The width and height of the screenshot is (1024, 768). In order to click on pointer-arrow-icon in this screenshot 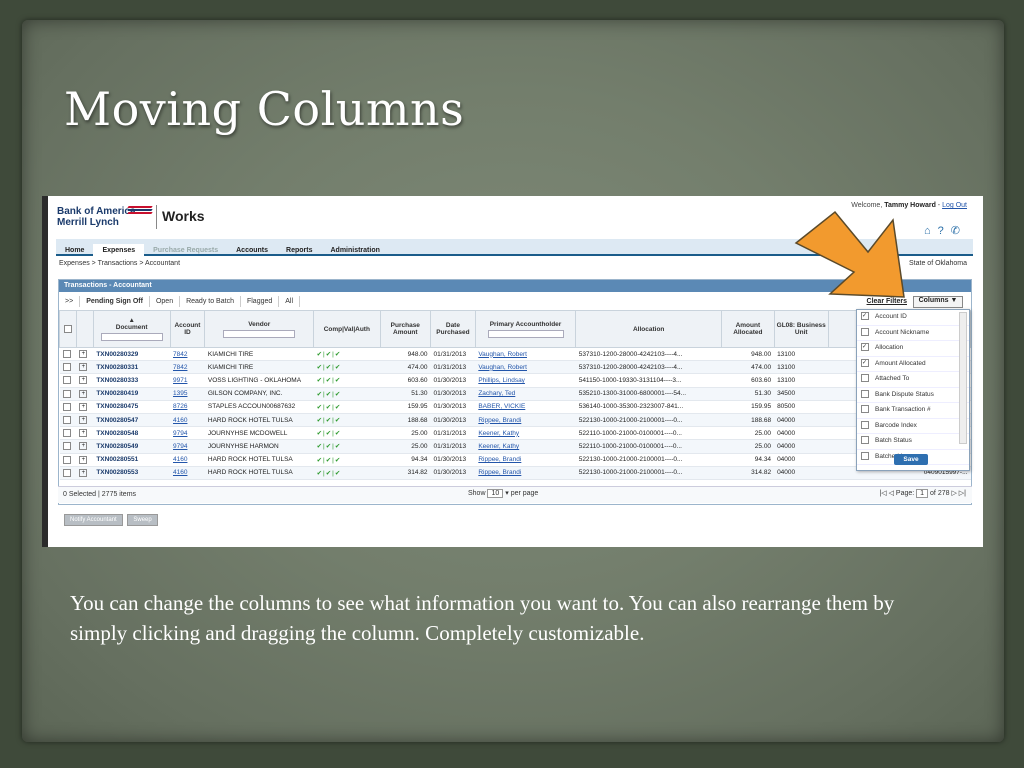, I will do `click(849, 254)`.